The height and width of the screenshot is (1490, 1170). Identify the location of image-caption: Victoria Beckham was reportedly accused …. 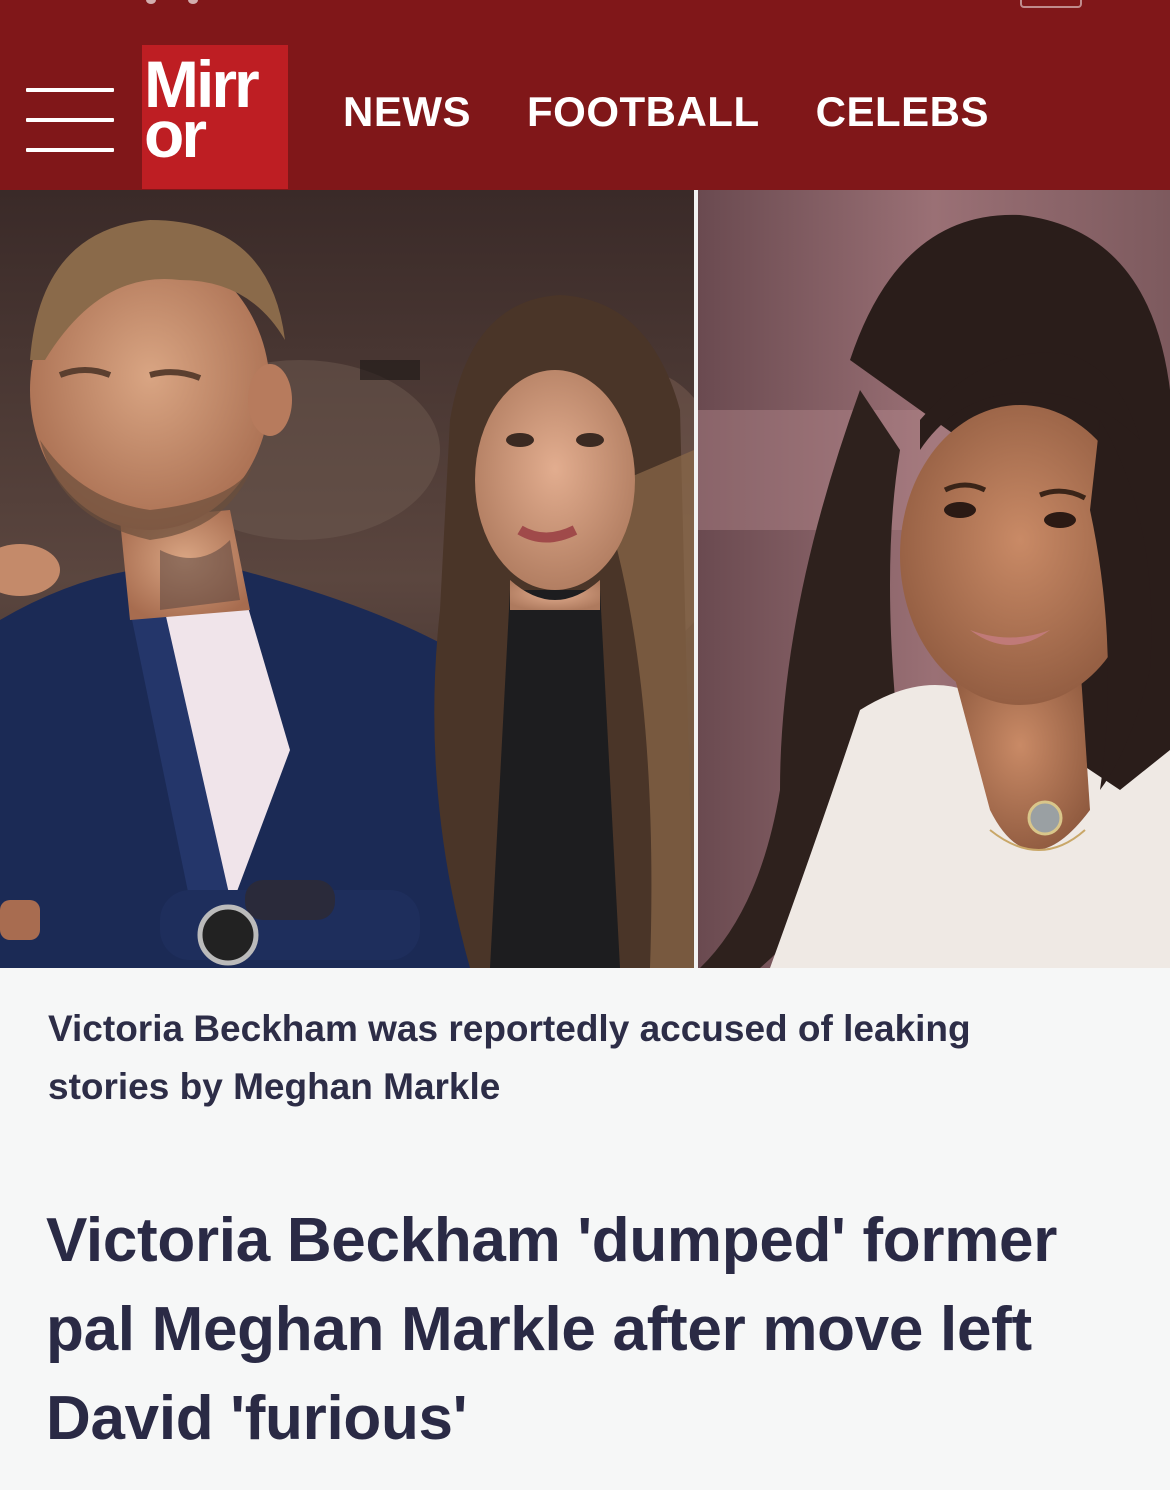
(509, 1057).